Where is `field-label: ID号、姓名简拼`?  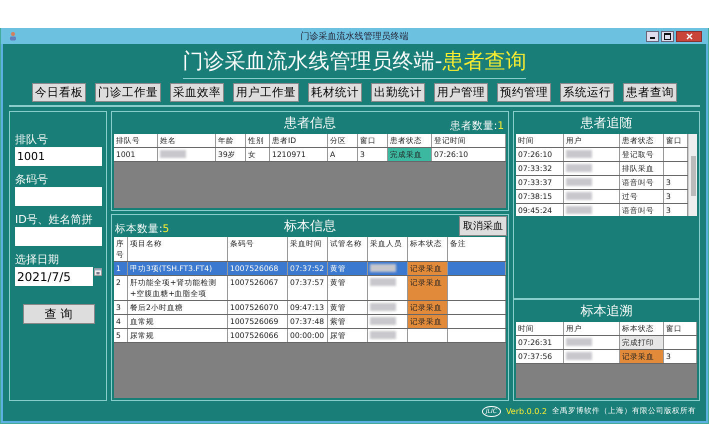
field-label: ID号、姓名简拼 is located at coordinates (54, 219).